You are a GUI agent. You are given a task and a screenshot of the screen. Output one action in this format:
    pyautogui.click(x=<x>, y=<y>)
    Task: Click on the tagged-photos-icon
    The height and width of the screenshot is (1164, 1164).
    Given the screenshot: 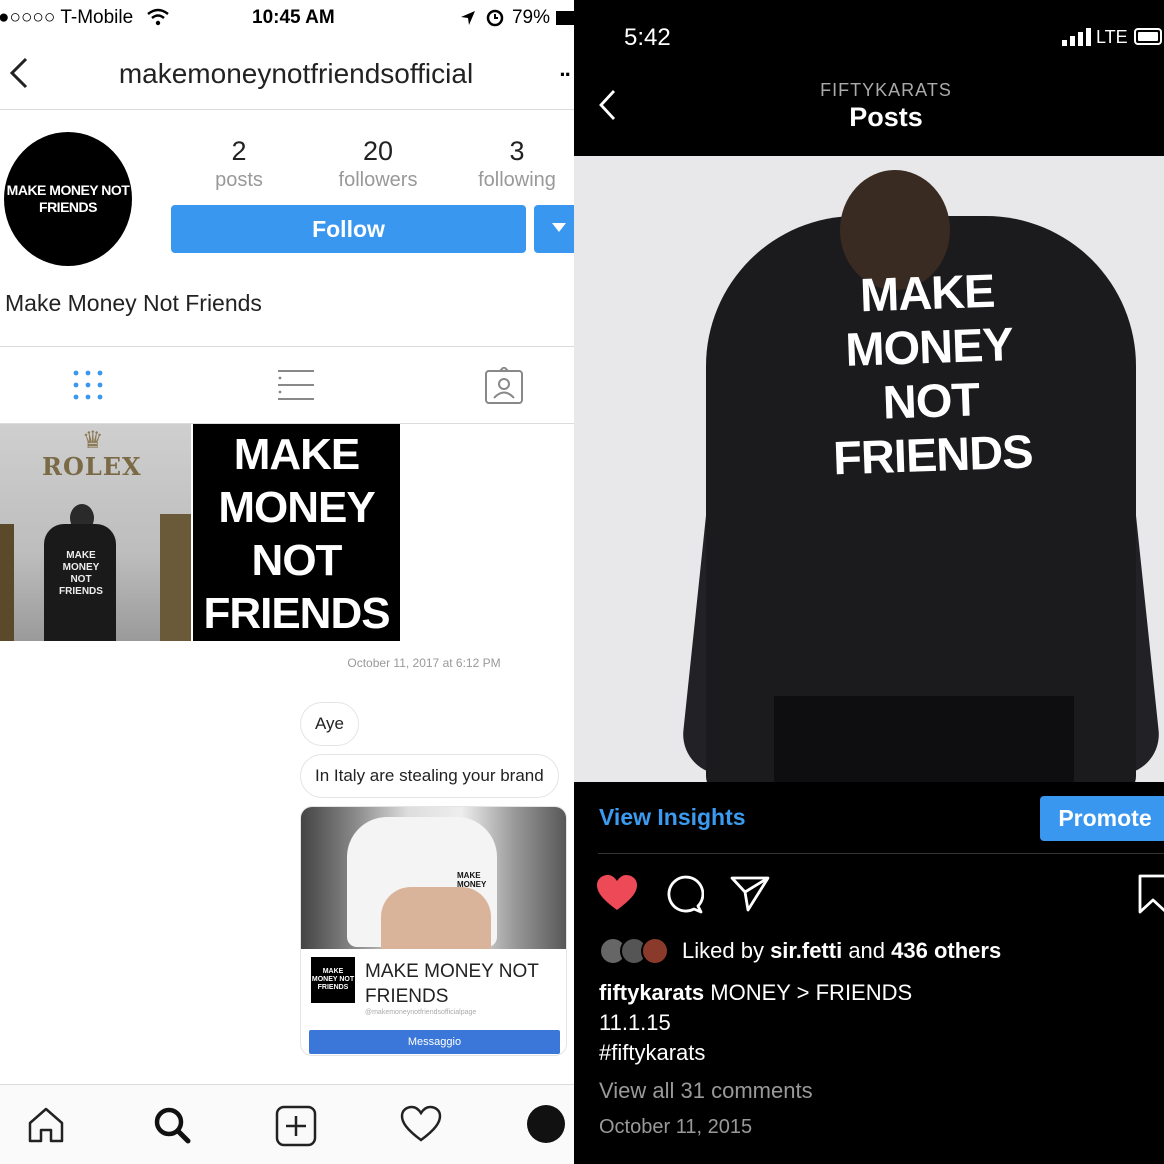 What is the action you would take?
    pyautogui.click(x=504, y=386)
    